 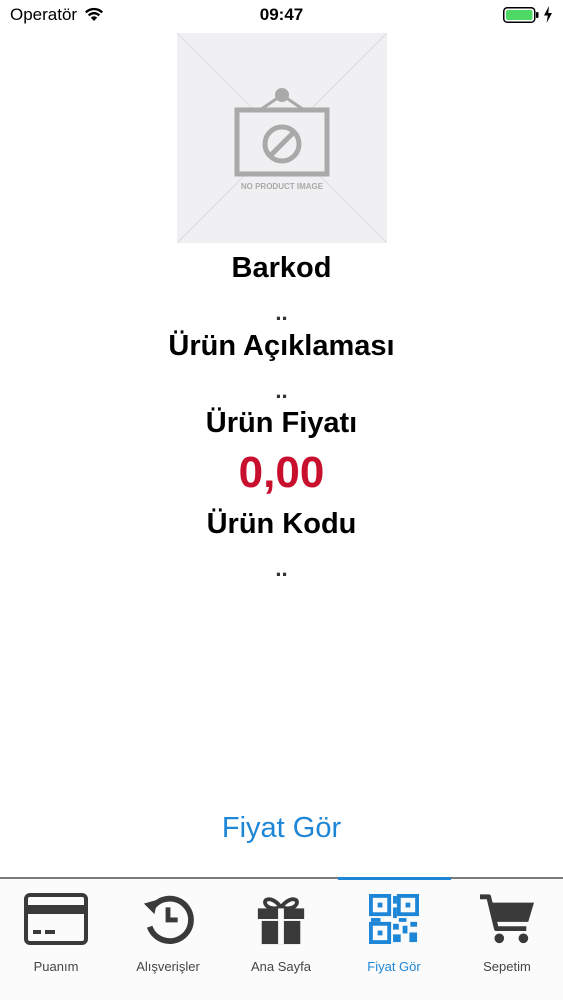 I want to click on gift-icon, so click(x=281, y=919).